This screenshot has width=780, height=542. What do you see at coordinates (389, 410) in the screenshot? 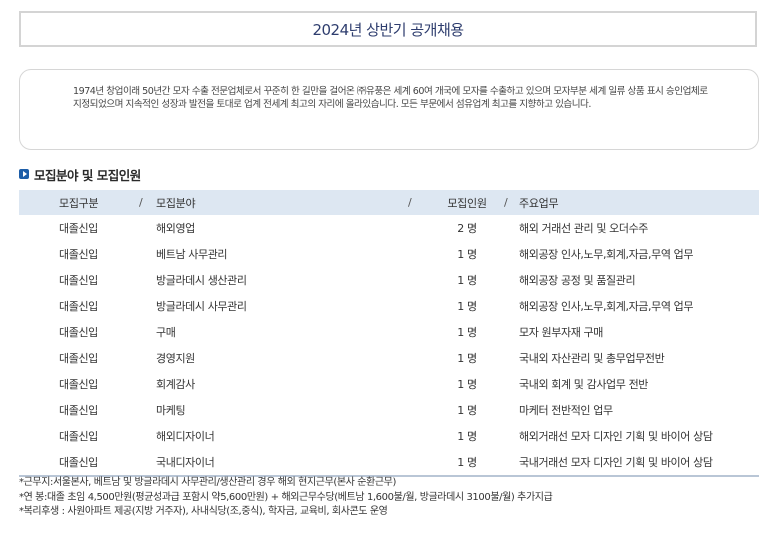
I see `table-row: 대졸신입 마케팅 1 명 마케터 전반적인 업무` at bounding box center [389, 410].